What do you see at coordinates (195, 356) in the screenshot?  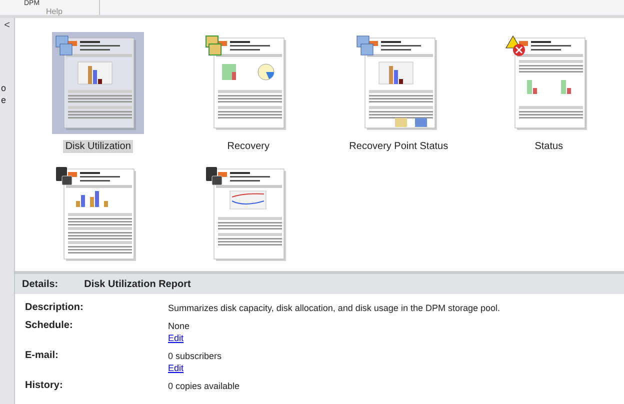 I see `details-field-value: 0 subscribers` at bounding box center [195, 356].